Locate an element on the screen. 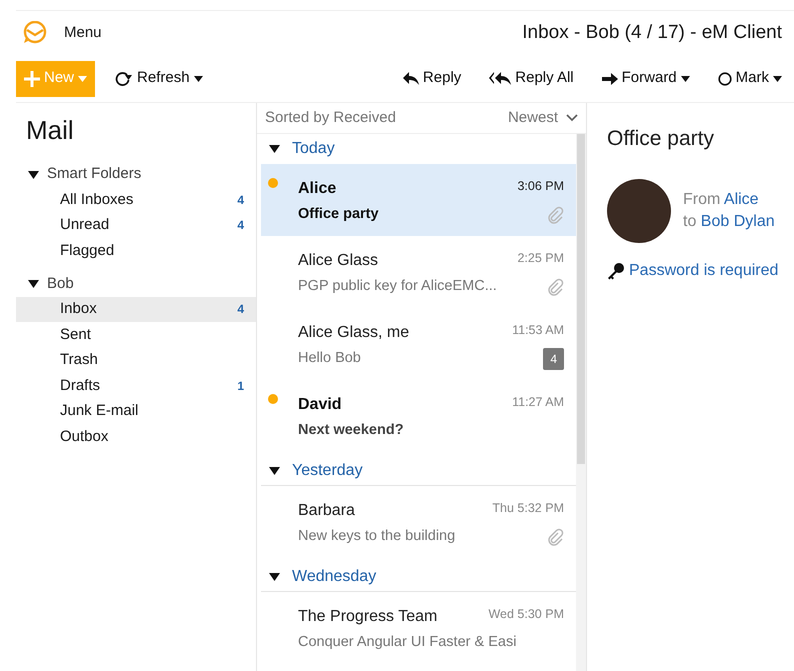 Image resolution: width=794 pixels, height=671 pixels. message-item: David 11:27 AM Next weekend? is located at coordinates (418, 416).